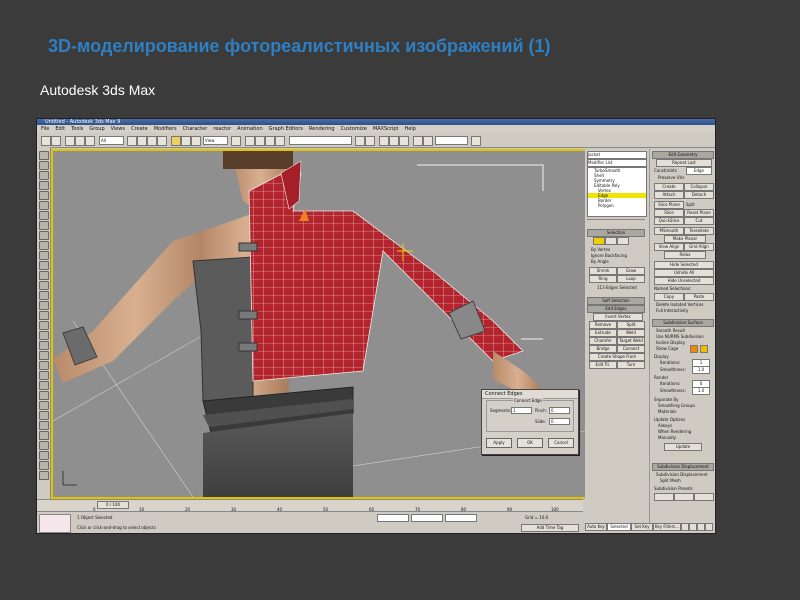 The image size is (800, 600). Describe the element at coordinates (260, 141) in the screenshot. I see `angle-snap-button` at that location.